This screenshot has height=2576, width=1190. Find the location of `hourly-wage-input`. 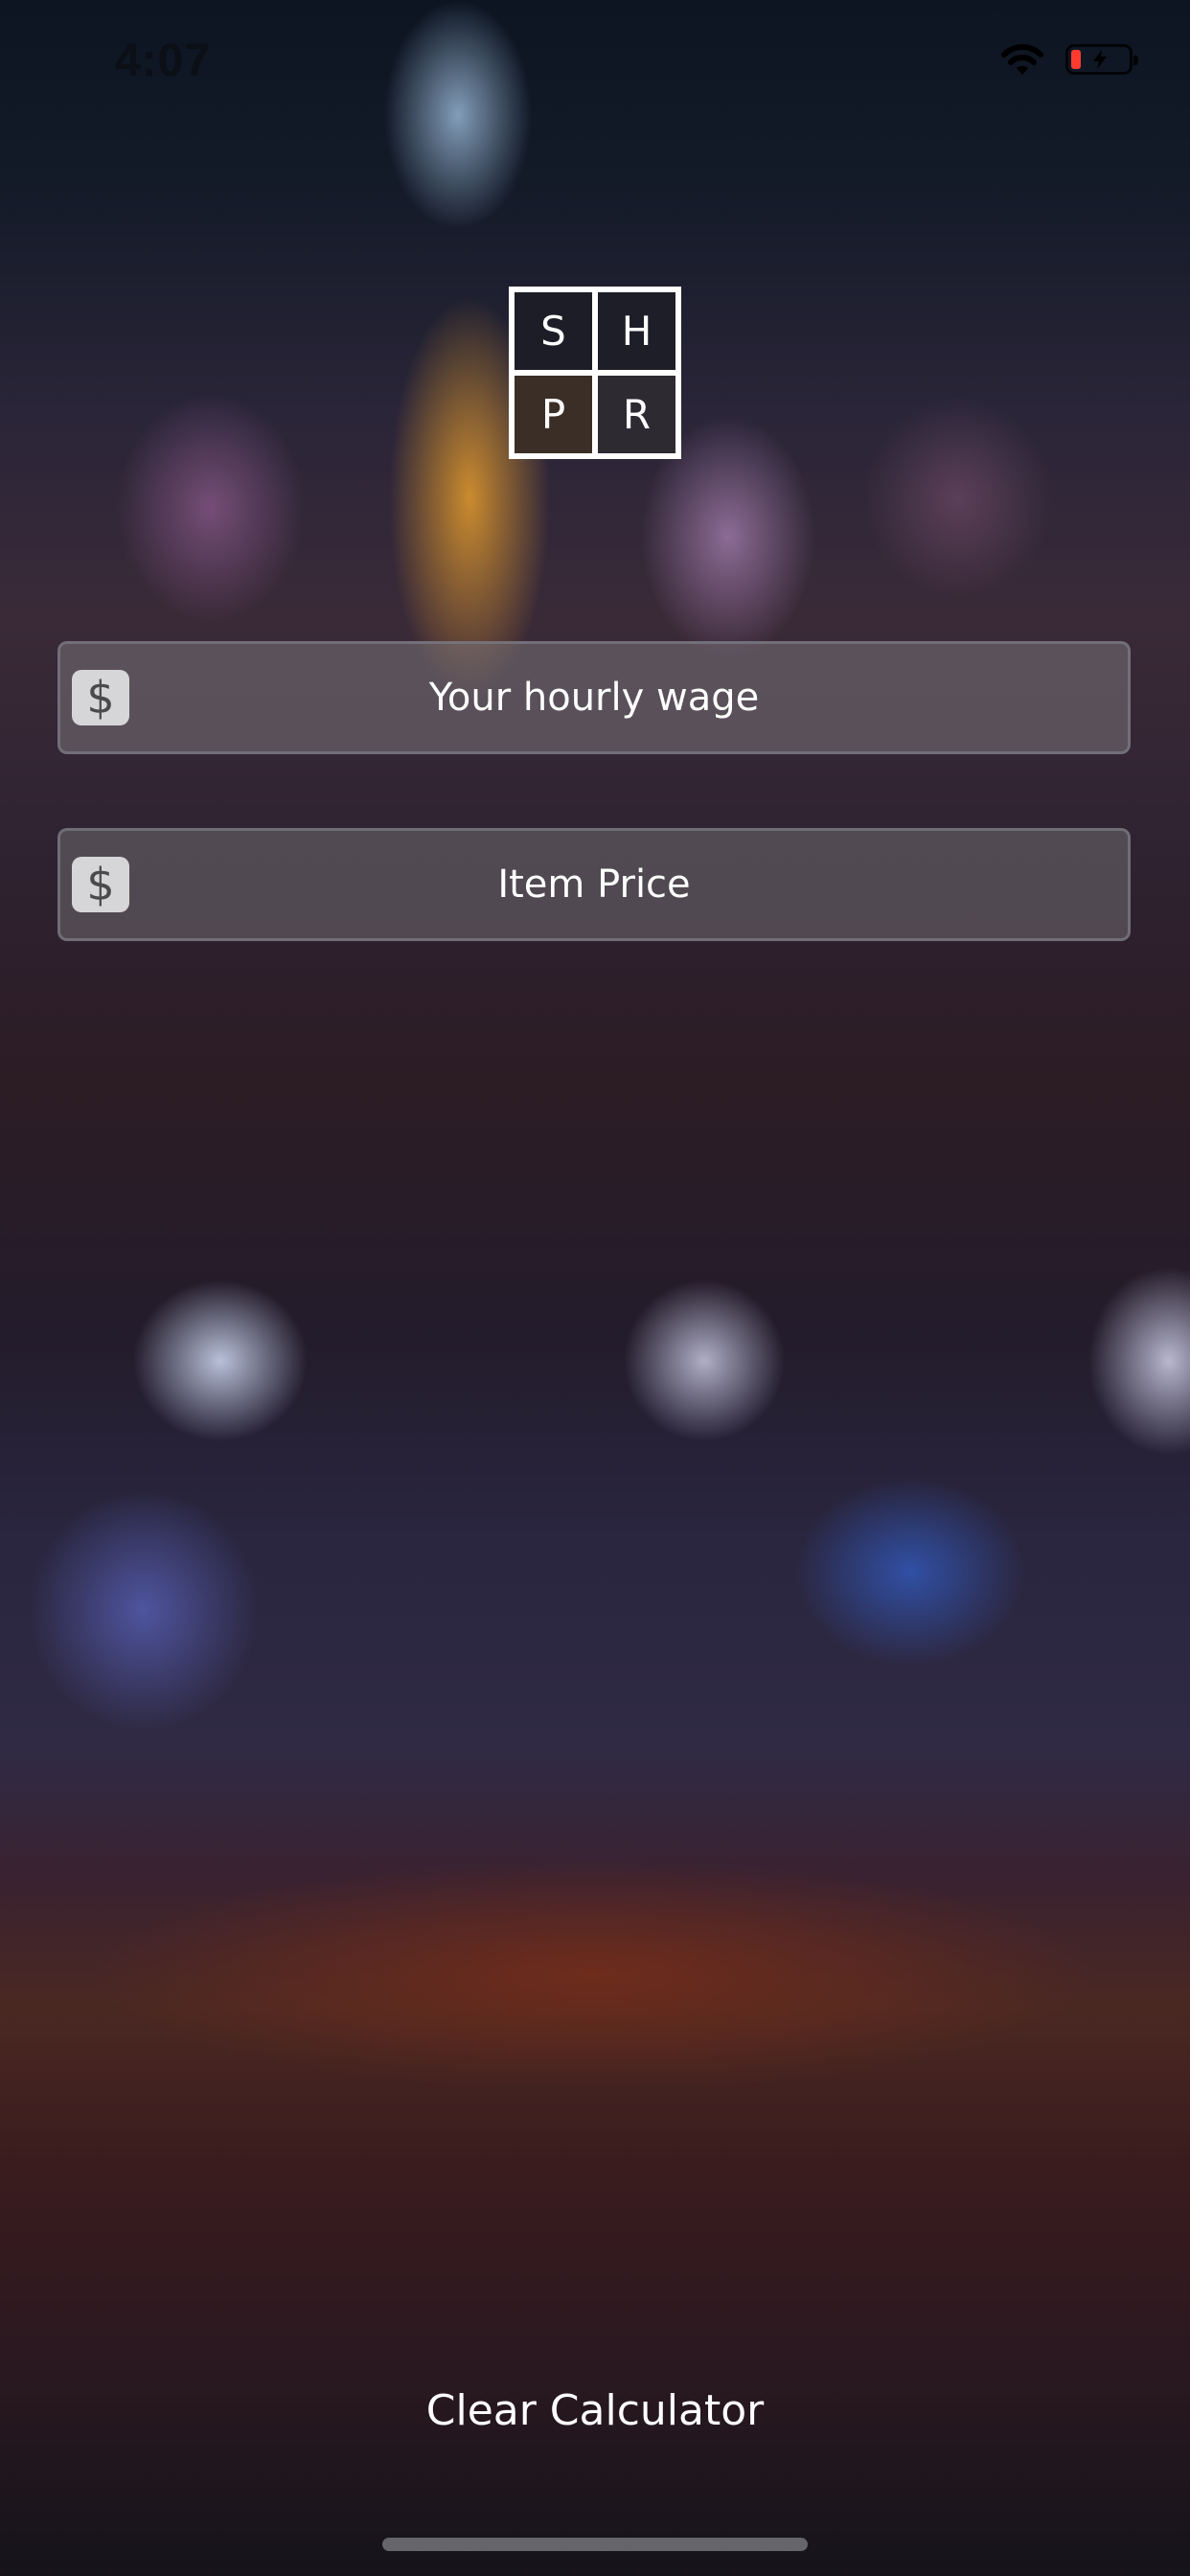

hourly-wage-input is located at coordinates (594, 697).